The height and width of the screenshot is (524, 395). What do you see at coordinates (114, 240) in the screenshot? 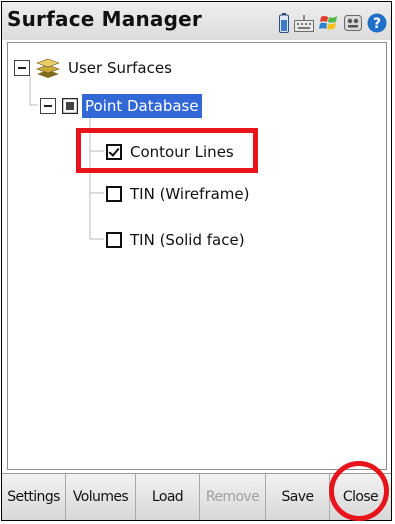
I see `tin-solid-face-checkbox` at bounding box center [114, 240].